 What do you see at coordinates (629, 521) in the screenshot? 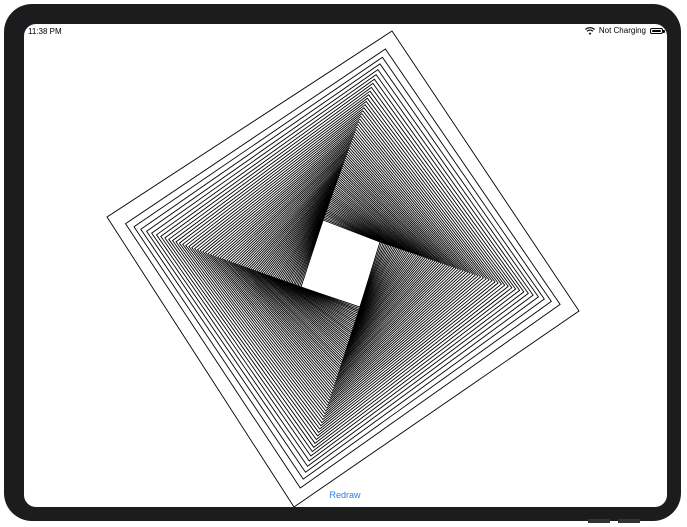
I see `corner-mark-right` at bounding box center [629, 521].